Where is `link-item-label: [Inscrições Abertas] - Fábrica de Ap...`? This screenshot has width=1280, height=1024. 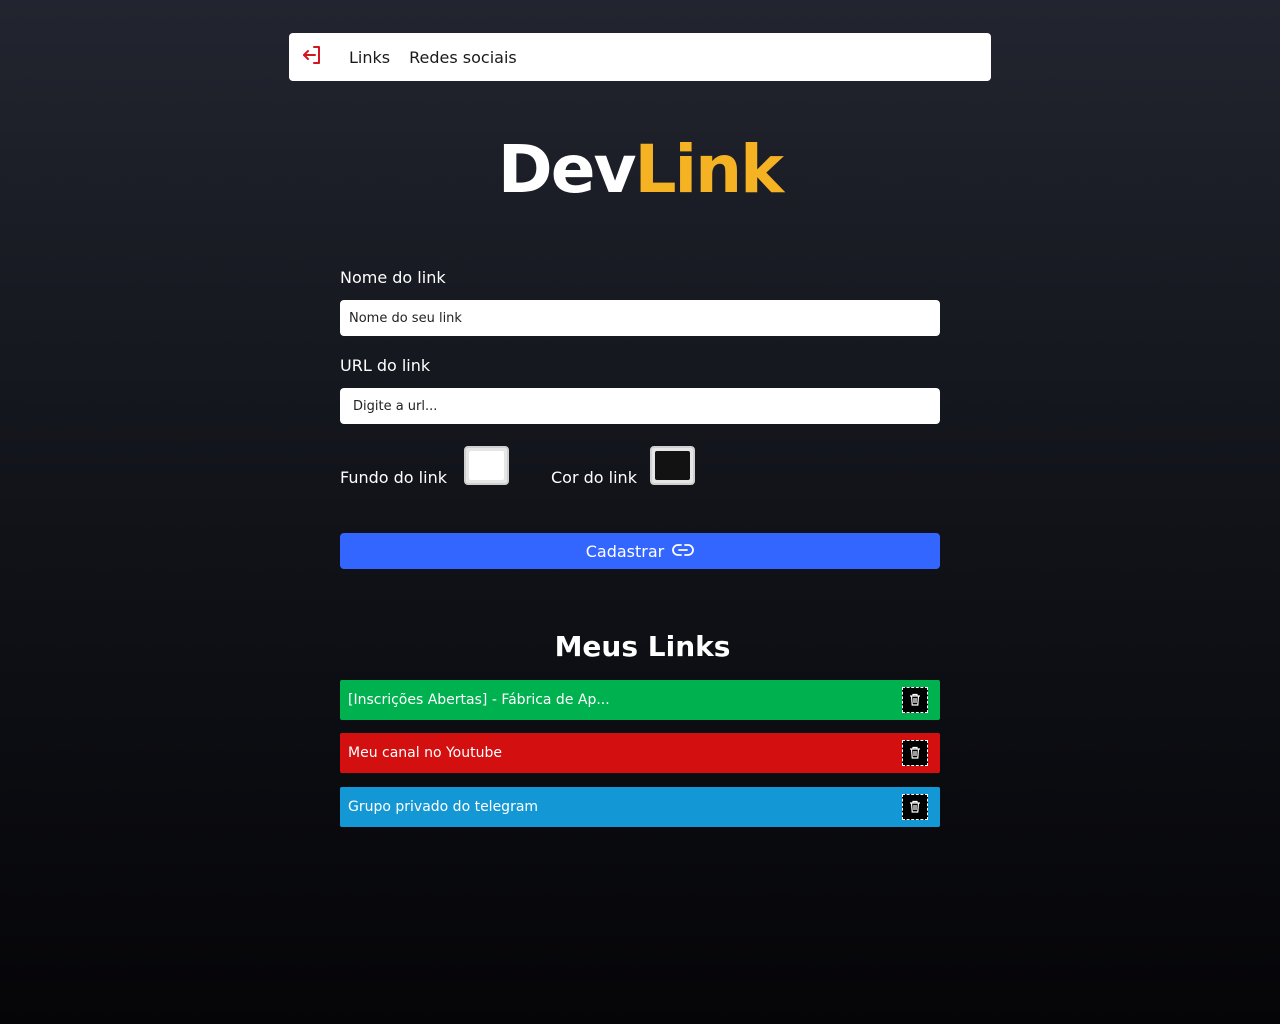
link-item-label: [Inscrições Abertas] - Fábrica de Ap... is located at coordinates (479, 700).